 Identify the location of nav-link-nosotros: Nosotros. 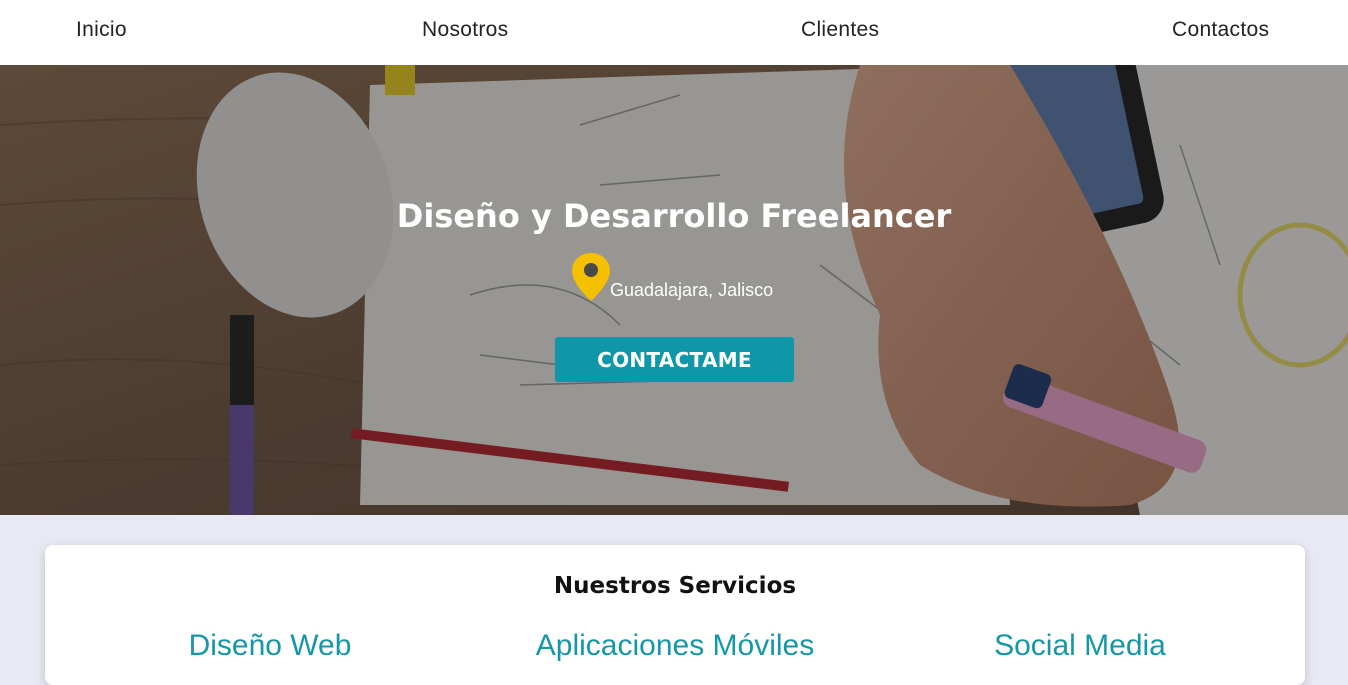
(465, 30).